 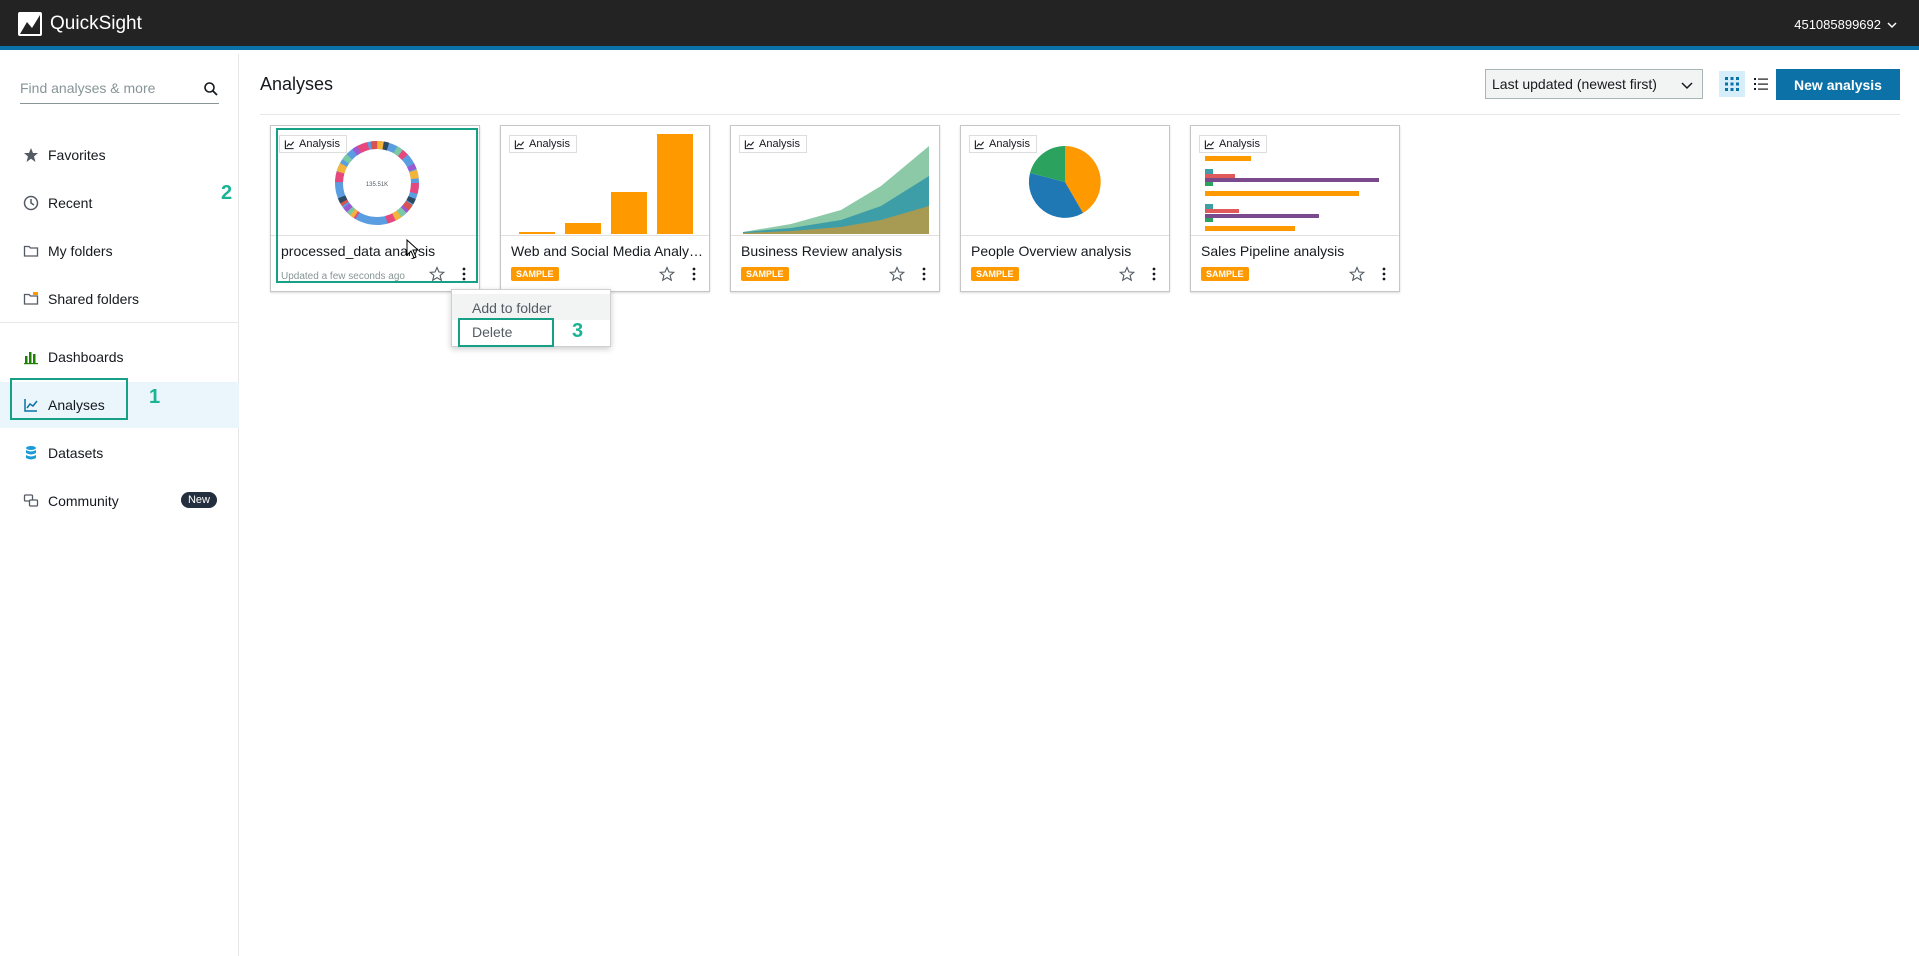 I want to click on search-box, so click(x=119, y=89).